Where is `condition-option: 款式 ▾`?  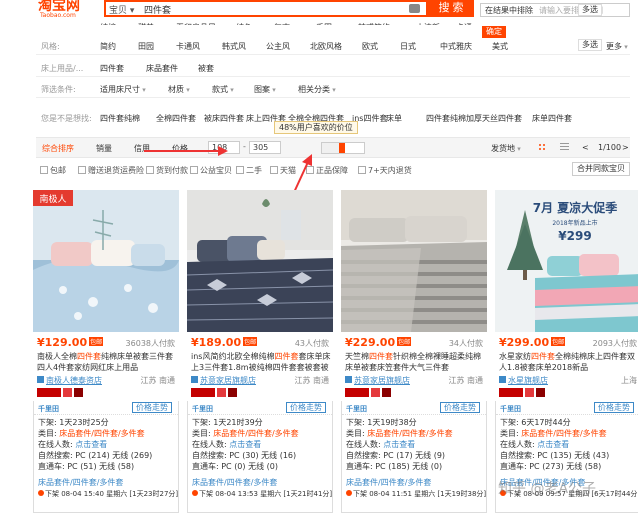 condition-option: 款式 ▾ is located at coordinates (223, 89).